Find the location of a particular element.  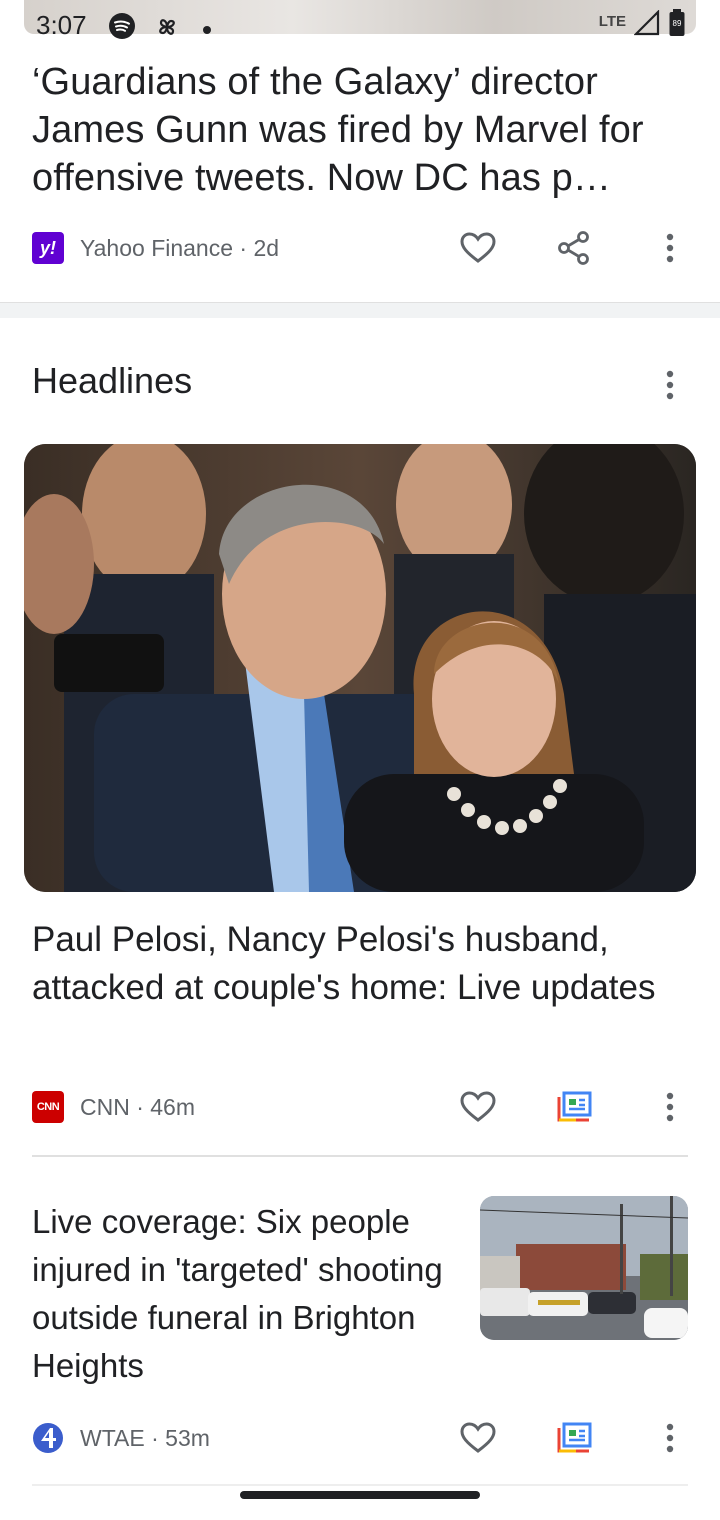

gesture-nav-handle is located at coordinates (360, 1495).